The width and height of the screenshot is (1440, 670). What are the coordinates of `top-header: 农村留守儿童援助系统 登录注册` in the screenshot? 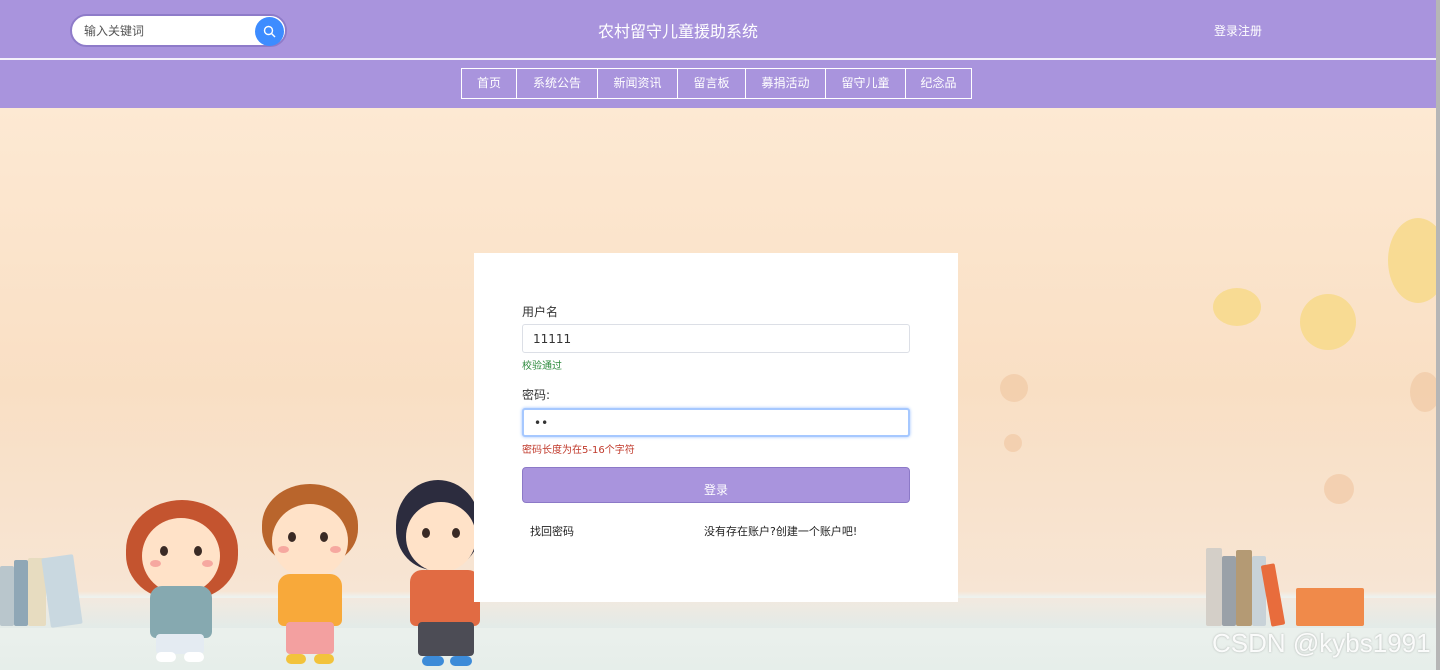 It's located at (720, 29).